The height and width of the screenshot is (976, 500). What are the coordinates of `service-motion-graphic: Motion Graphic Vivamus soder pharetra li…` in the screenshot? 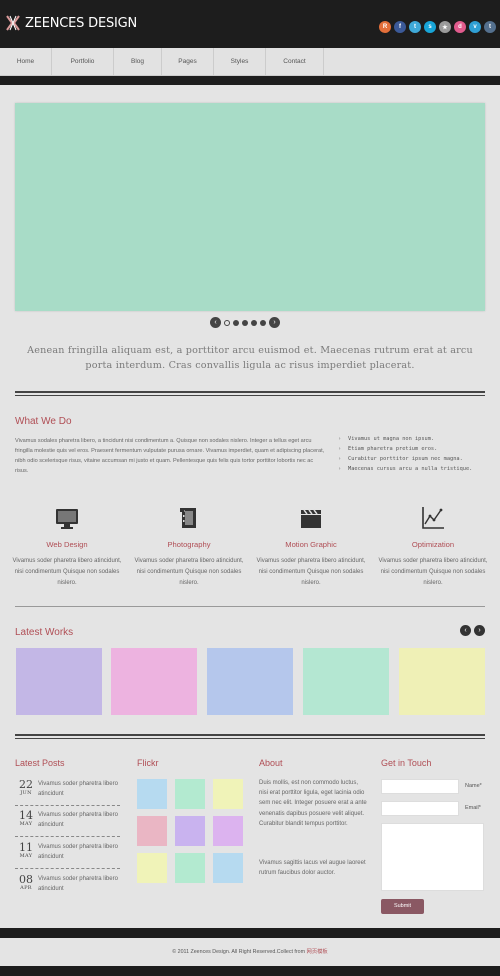 It's located at (311, 547).